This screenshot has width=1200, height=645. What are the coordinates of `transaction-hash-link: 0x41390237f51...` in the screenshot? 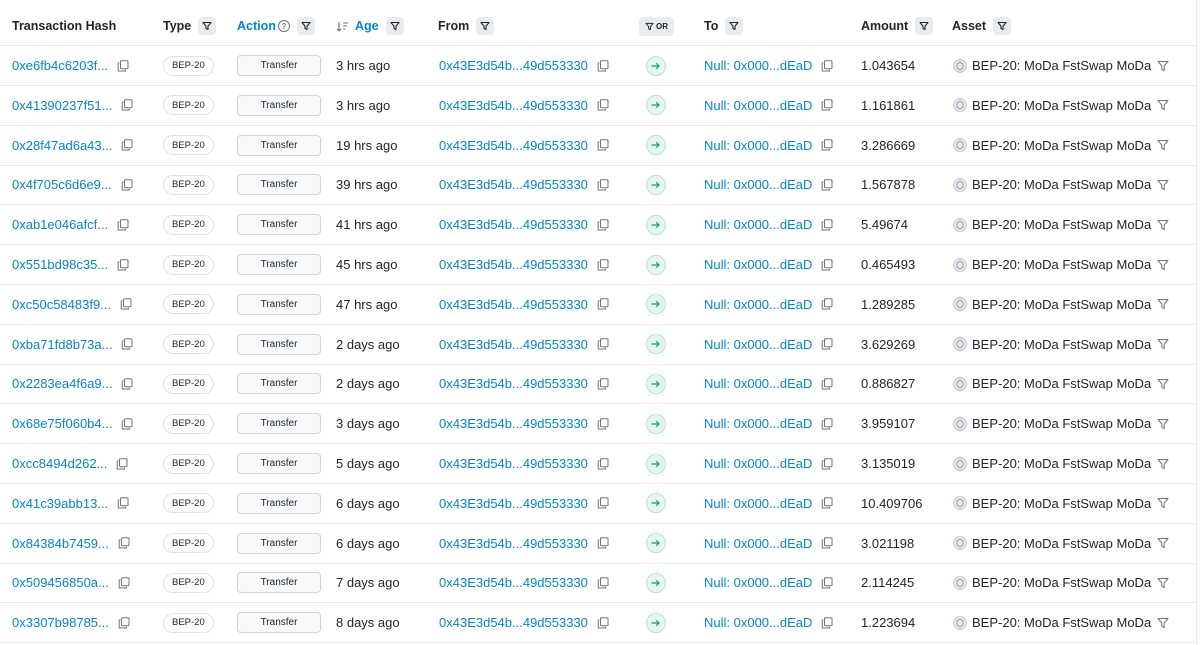 It's located at (62, 105).